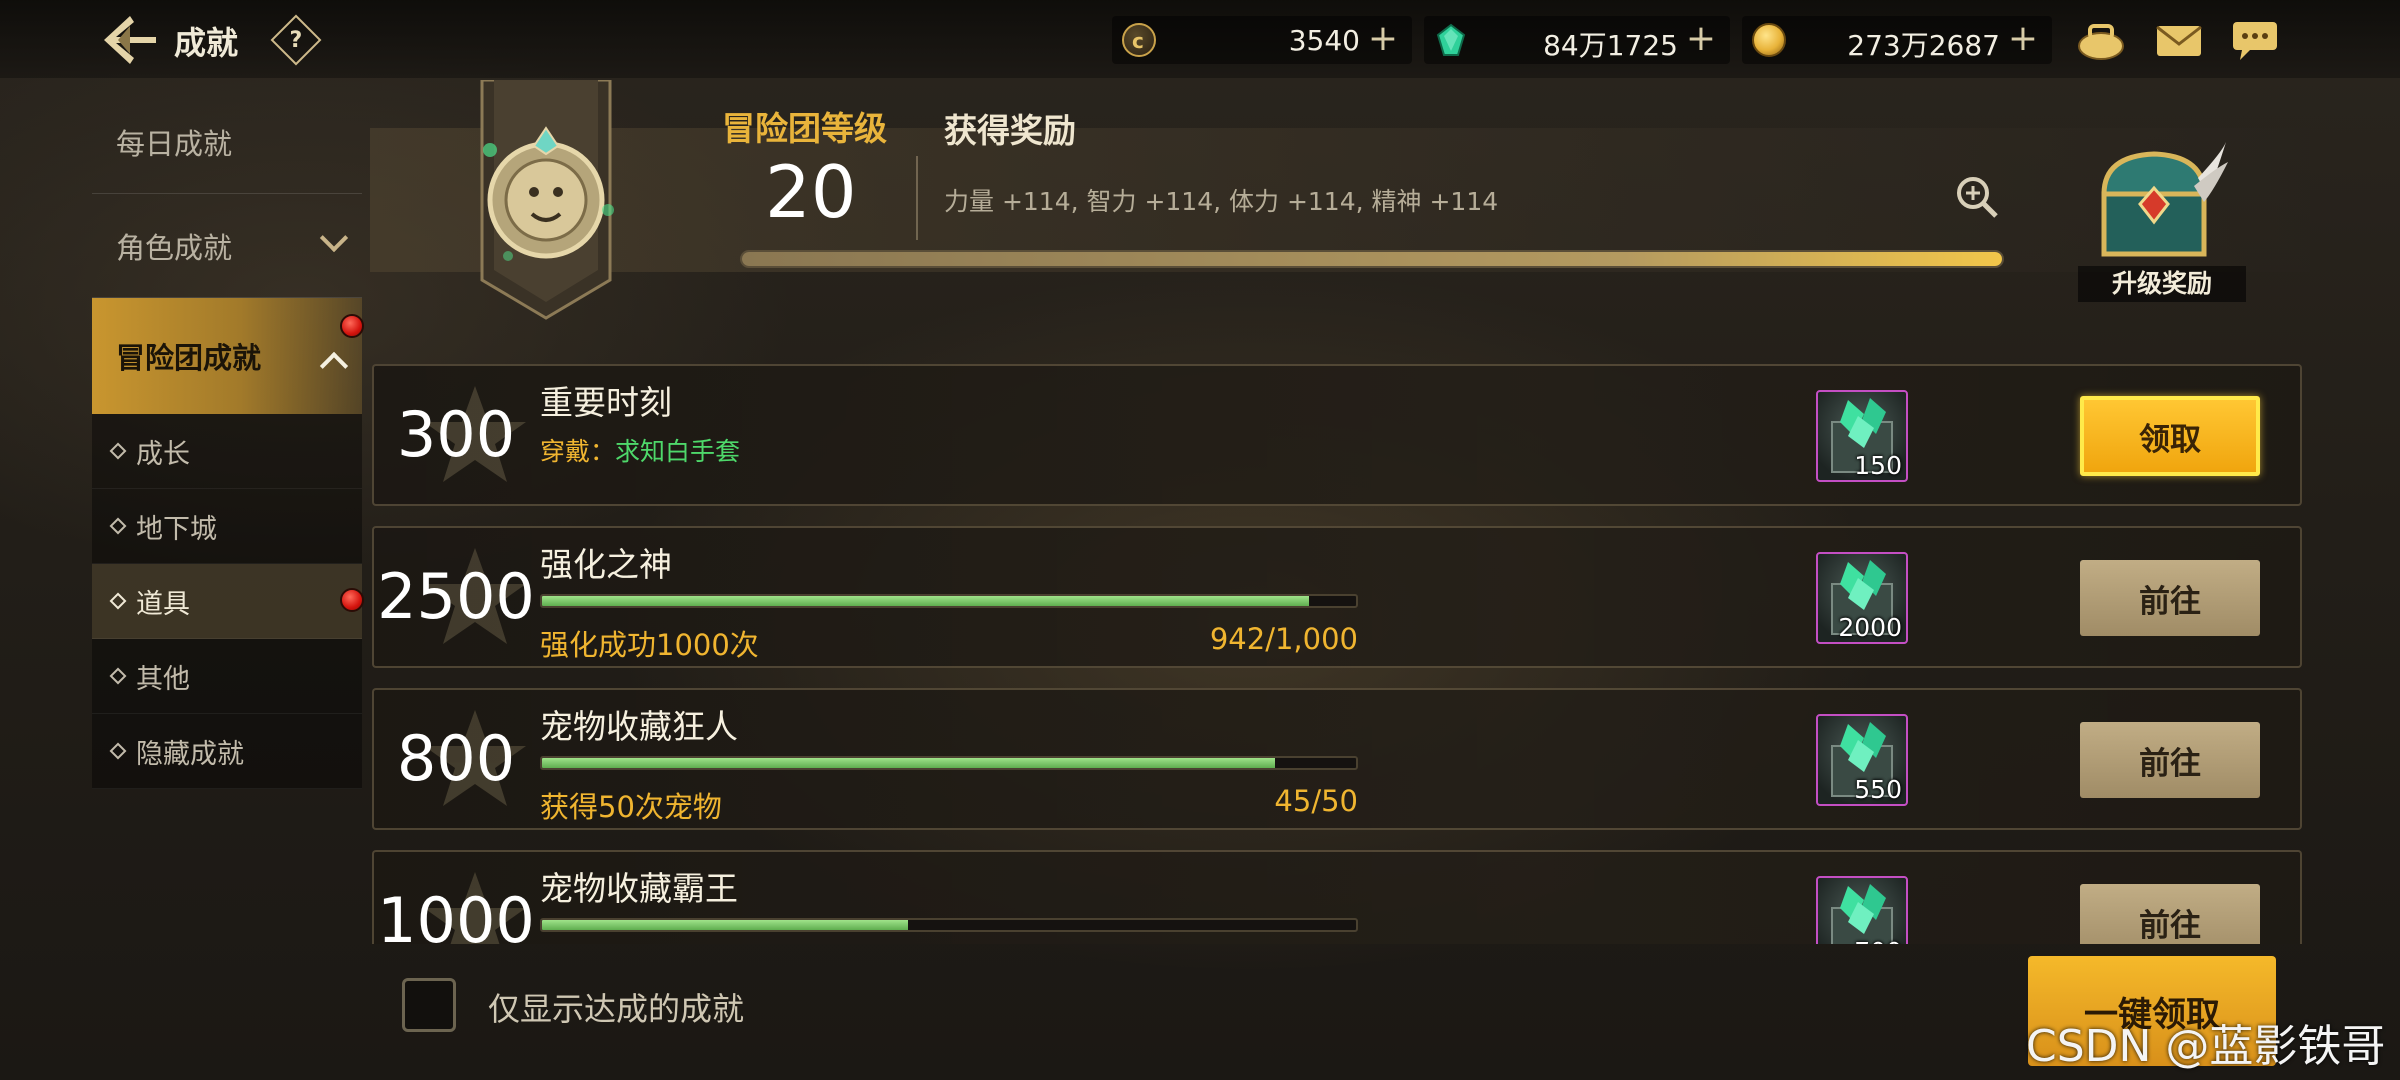  I want to click on achievement-row: 300 重要时刻 穿戴：求知白手套 150 领取, so click(1337, 435).